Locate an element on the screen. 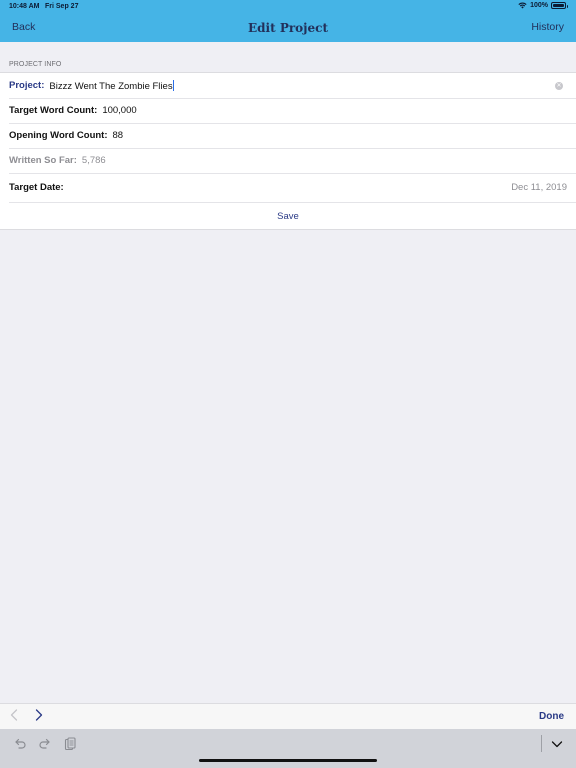 This screenshot has height=768, width=576. text-cursor is located at coordinates (174, 85).